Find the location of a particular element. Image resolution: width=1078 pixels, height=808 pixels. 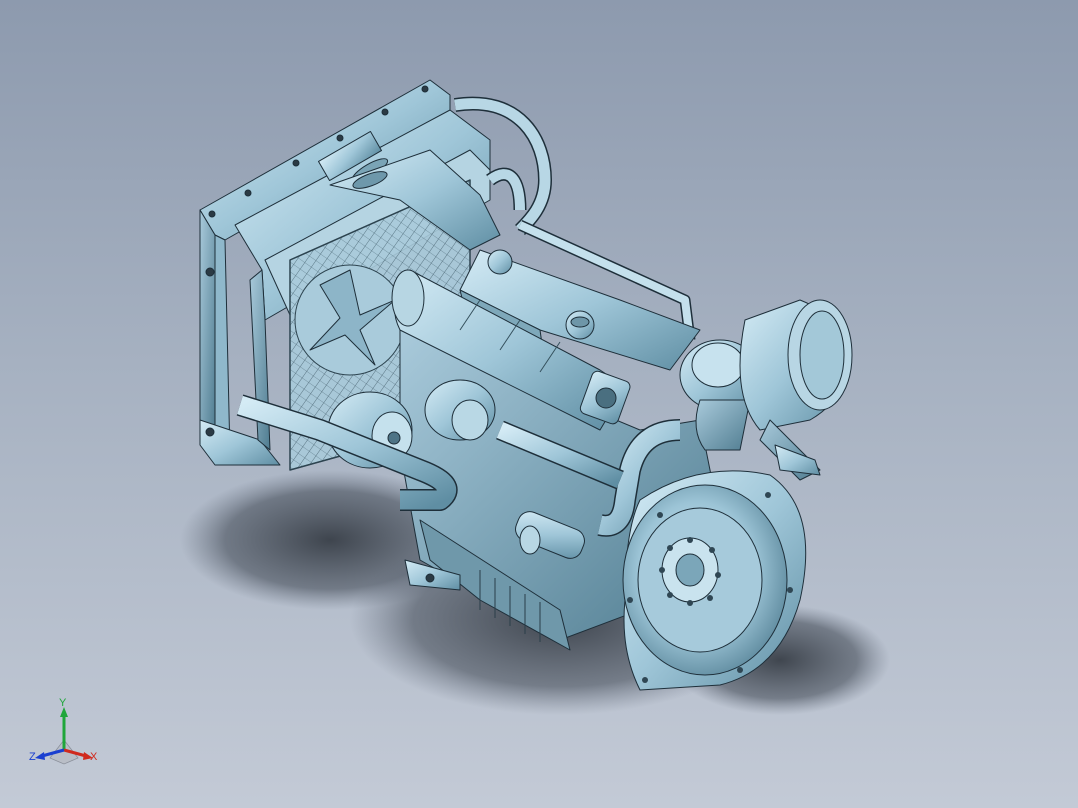

triad-axes is located at coordinates (64, 736).